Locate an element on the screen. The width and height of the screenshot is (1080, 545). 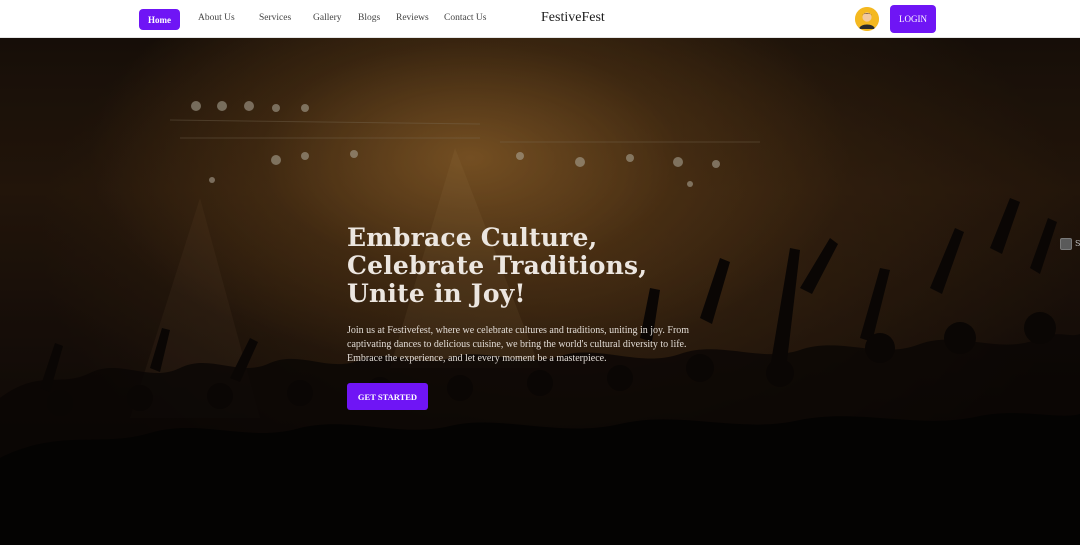
hero-headline-line-1: Embrace Culture, is located at coordinates (472, 237).